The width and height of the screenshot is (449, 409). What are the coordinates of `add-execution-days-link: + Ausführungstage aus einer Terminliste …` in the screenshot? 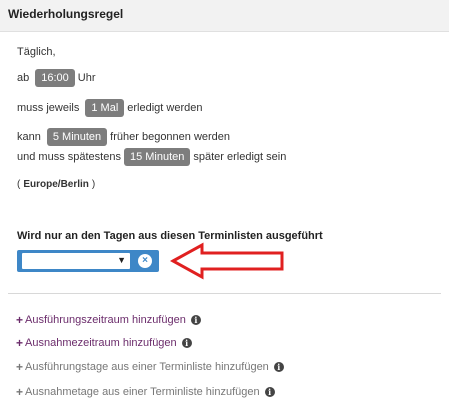 It's located at (150, 367).